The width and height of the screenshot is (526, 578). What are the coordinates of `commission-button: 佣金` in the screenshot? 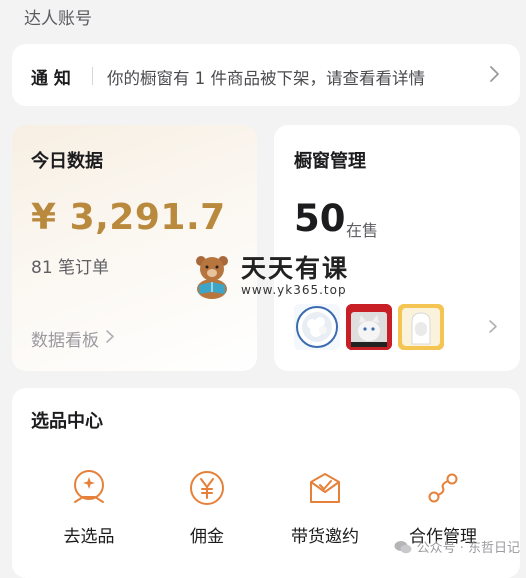 It's located at (207, 507).